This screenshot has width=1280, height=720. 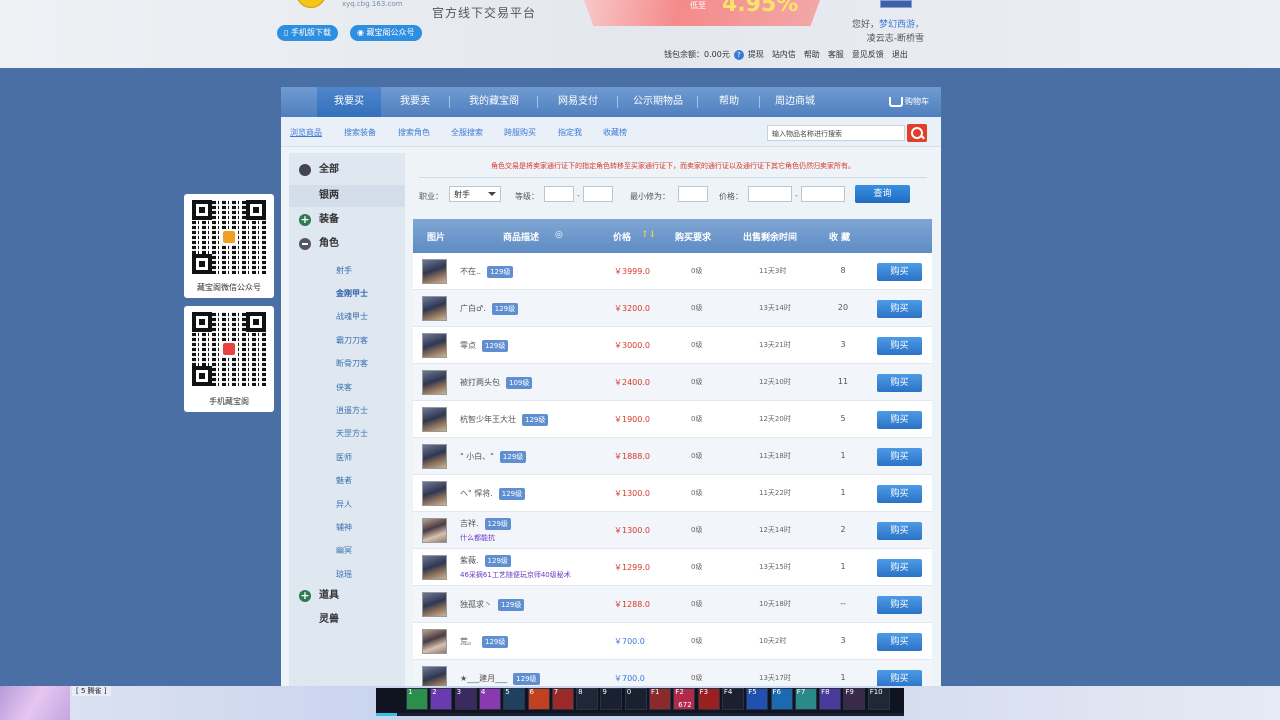 I want to click on skill-slot: F2 672, so click(x=684, y=699).